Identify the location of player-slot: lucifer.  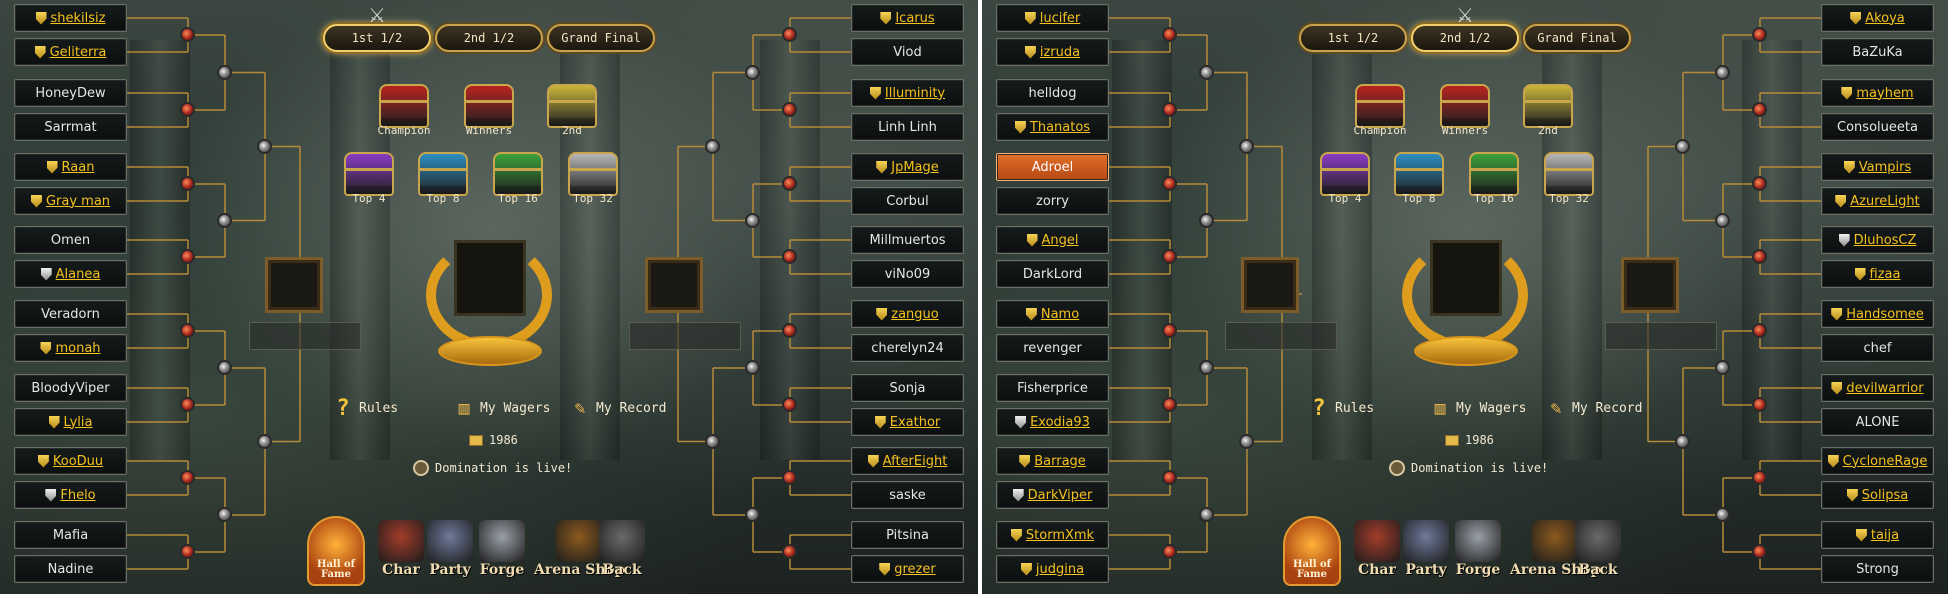
(1052, 18).